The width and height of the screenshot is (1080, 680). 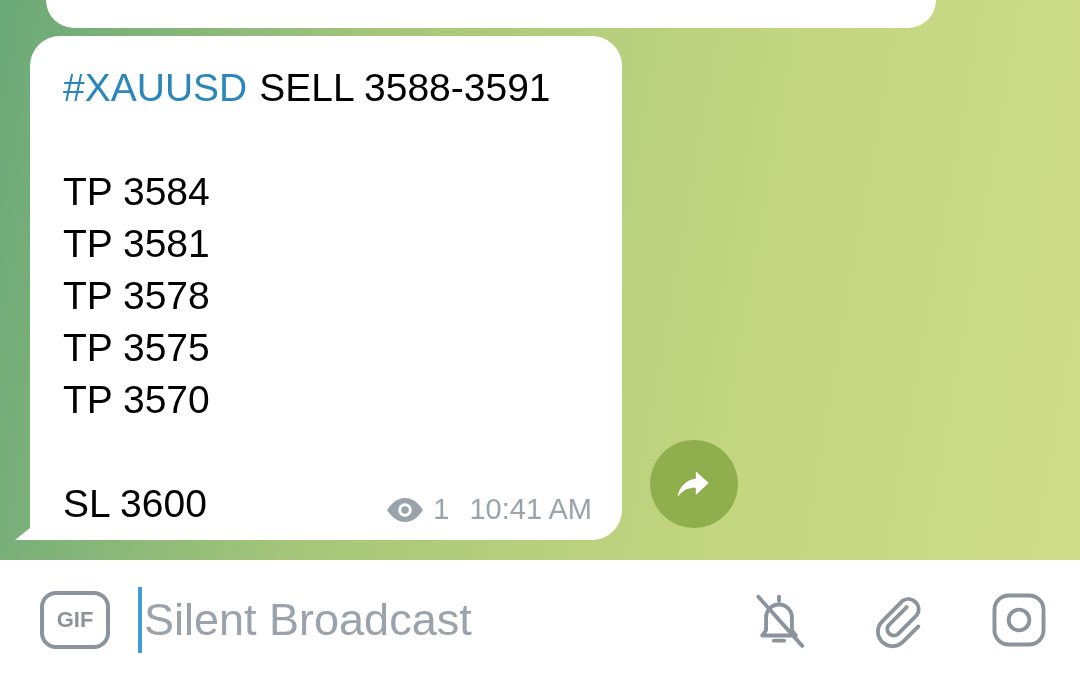 I want to click on message-input: Silent Broadcast, so click(x=413, y=620).